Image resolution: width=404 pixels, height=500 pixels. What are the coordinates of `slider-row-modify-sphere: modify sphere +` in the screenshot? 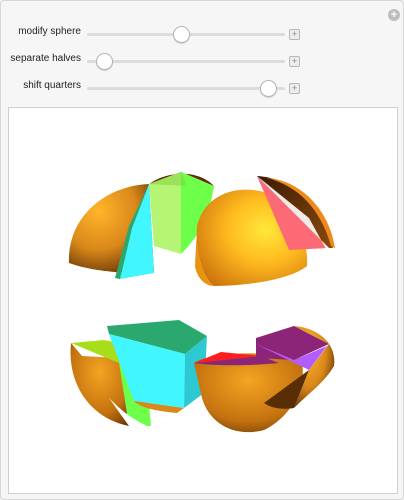 It's located at (202, 34).